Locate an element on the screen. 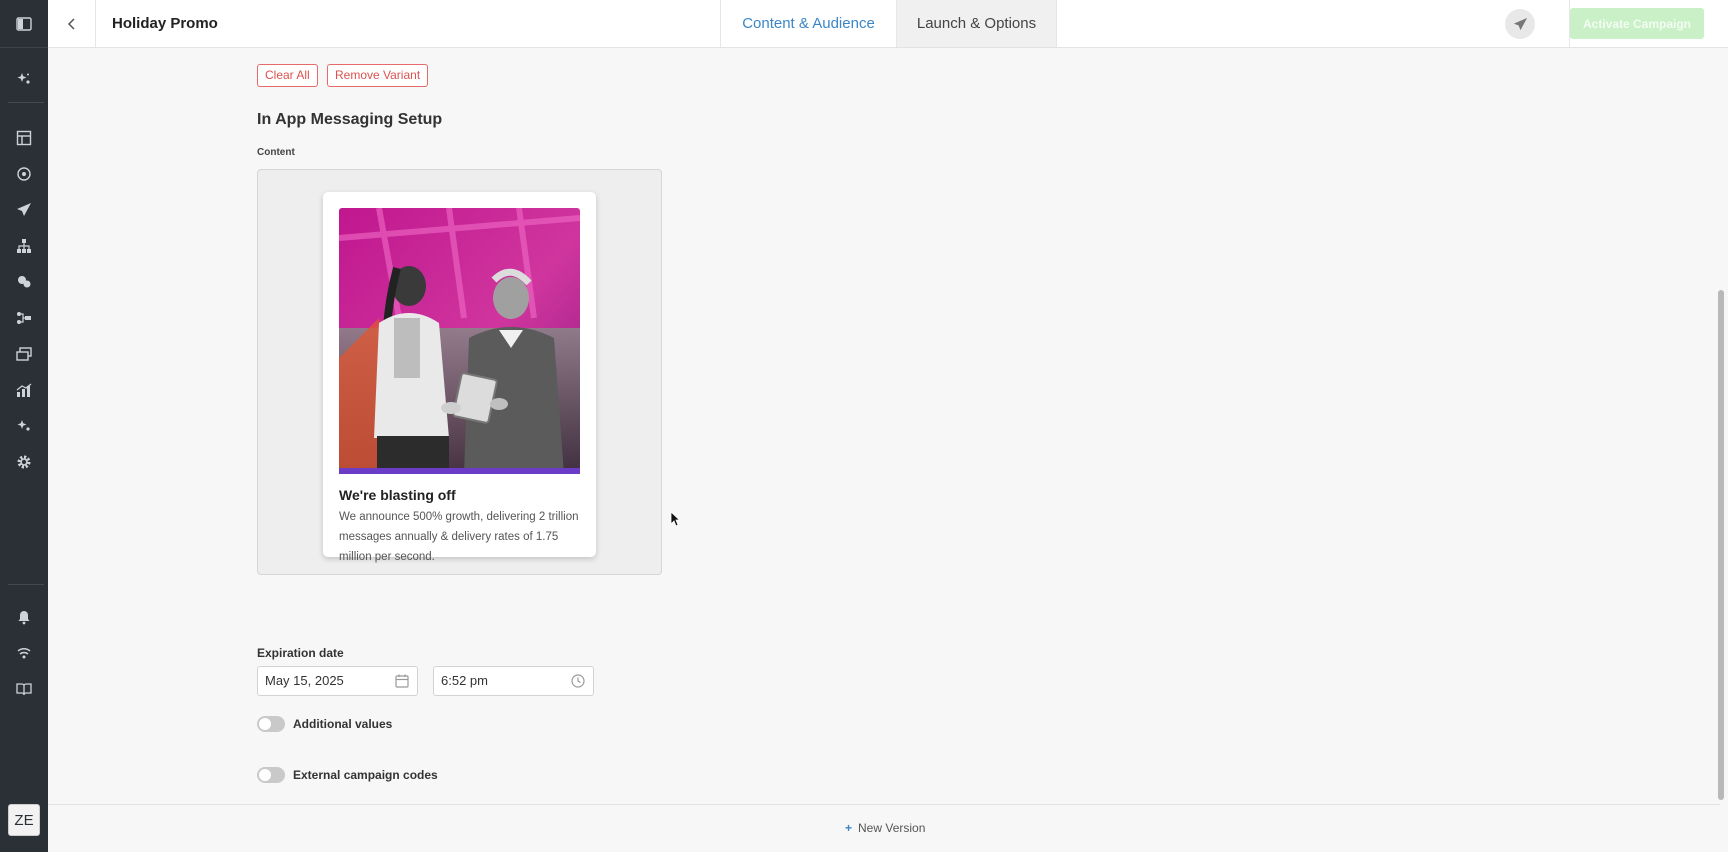 The width and height of the screenshot is (1728, 852). docs-book-icon is located at coordinates (24, 689).